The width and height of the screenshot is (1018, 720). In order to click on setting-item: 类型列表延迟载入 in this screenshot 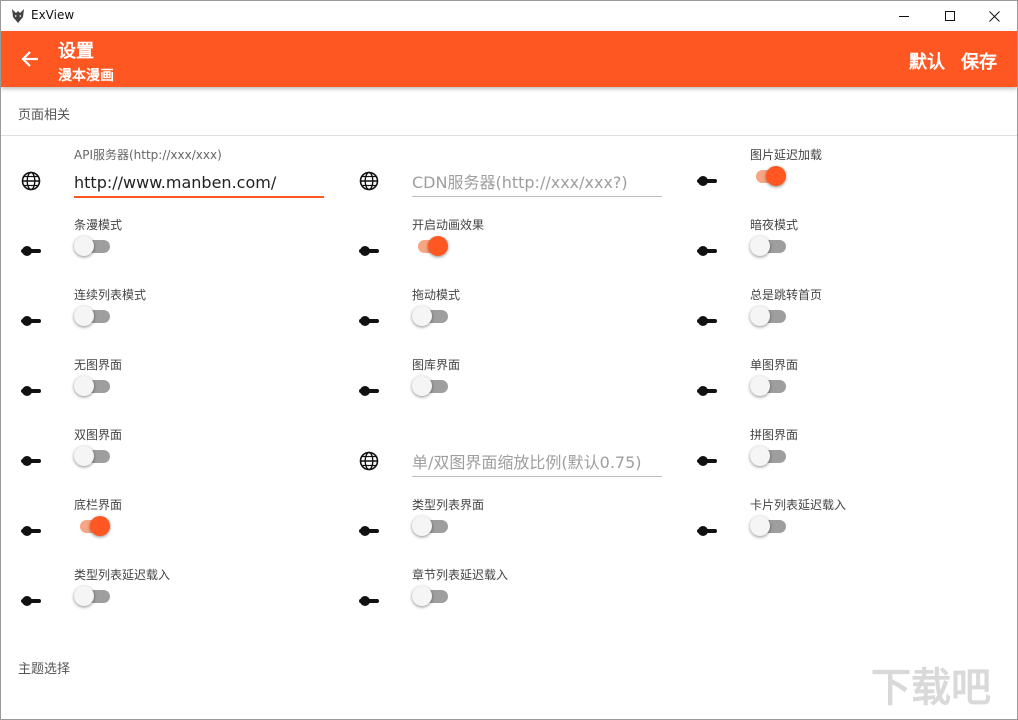, I will do `click(169, 596)`.